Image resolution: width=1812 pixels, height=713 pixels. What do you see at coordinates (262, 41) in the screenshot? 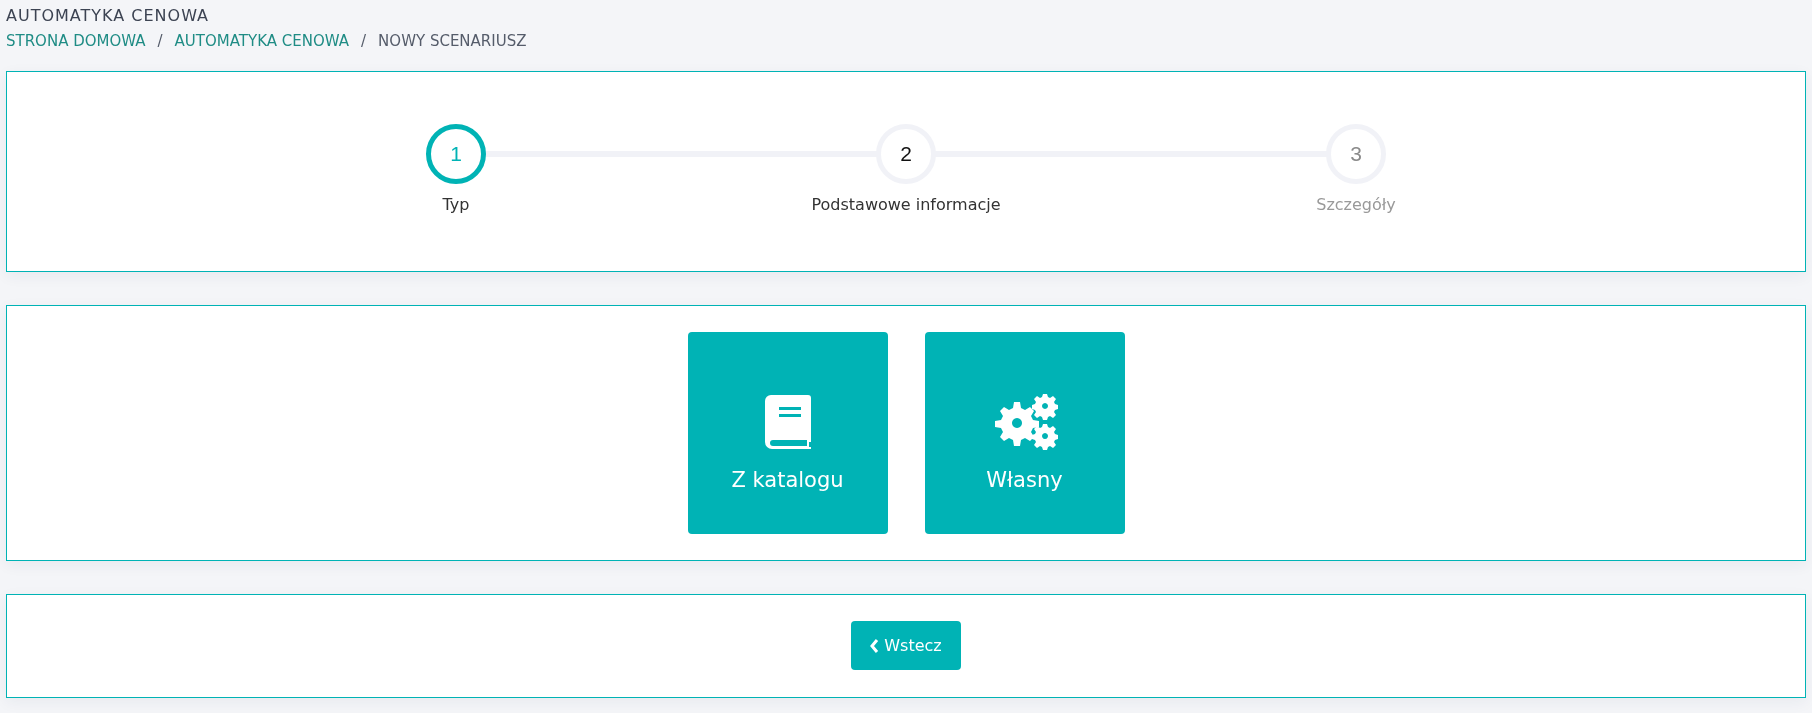
I see `breadcrumb-link: AUTOMATYKA CENOWA` at bounding box center [262, 41].